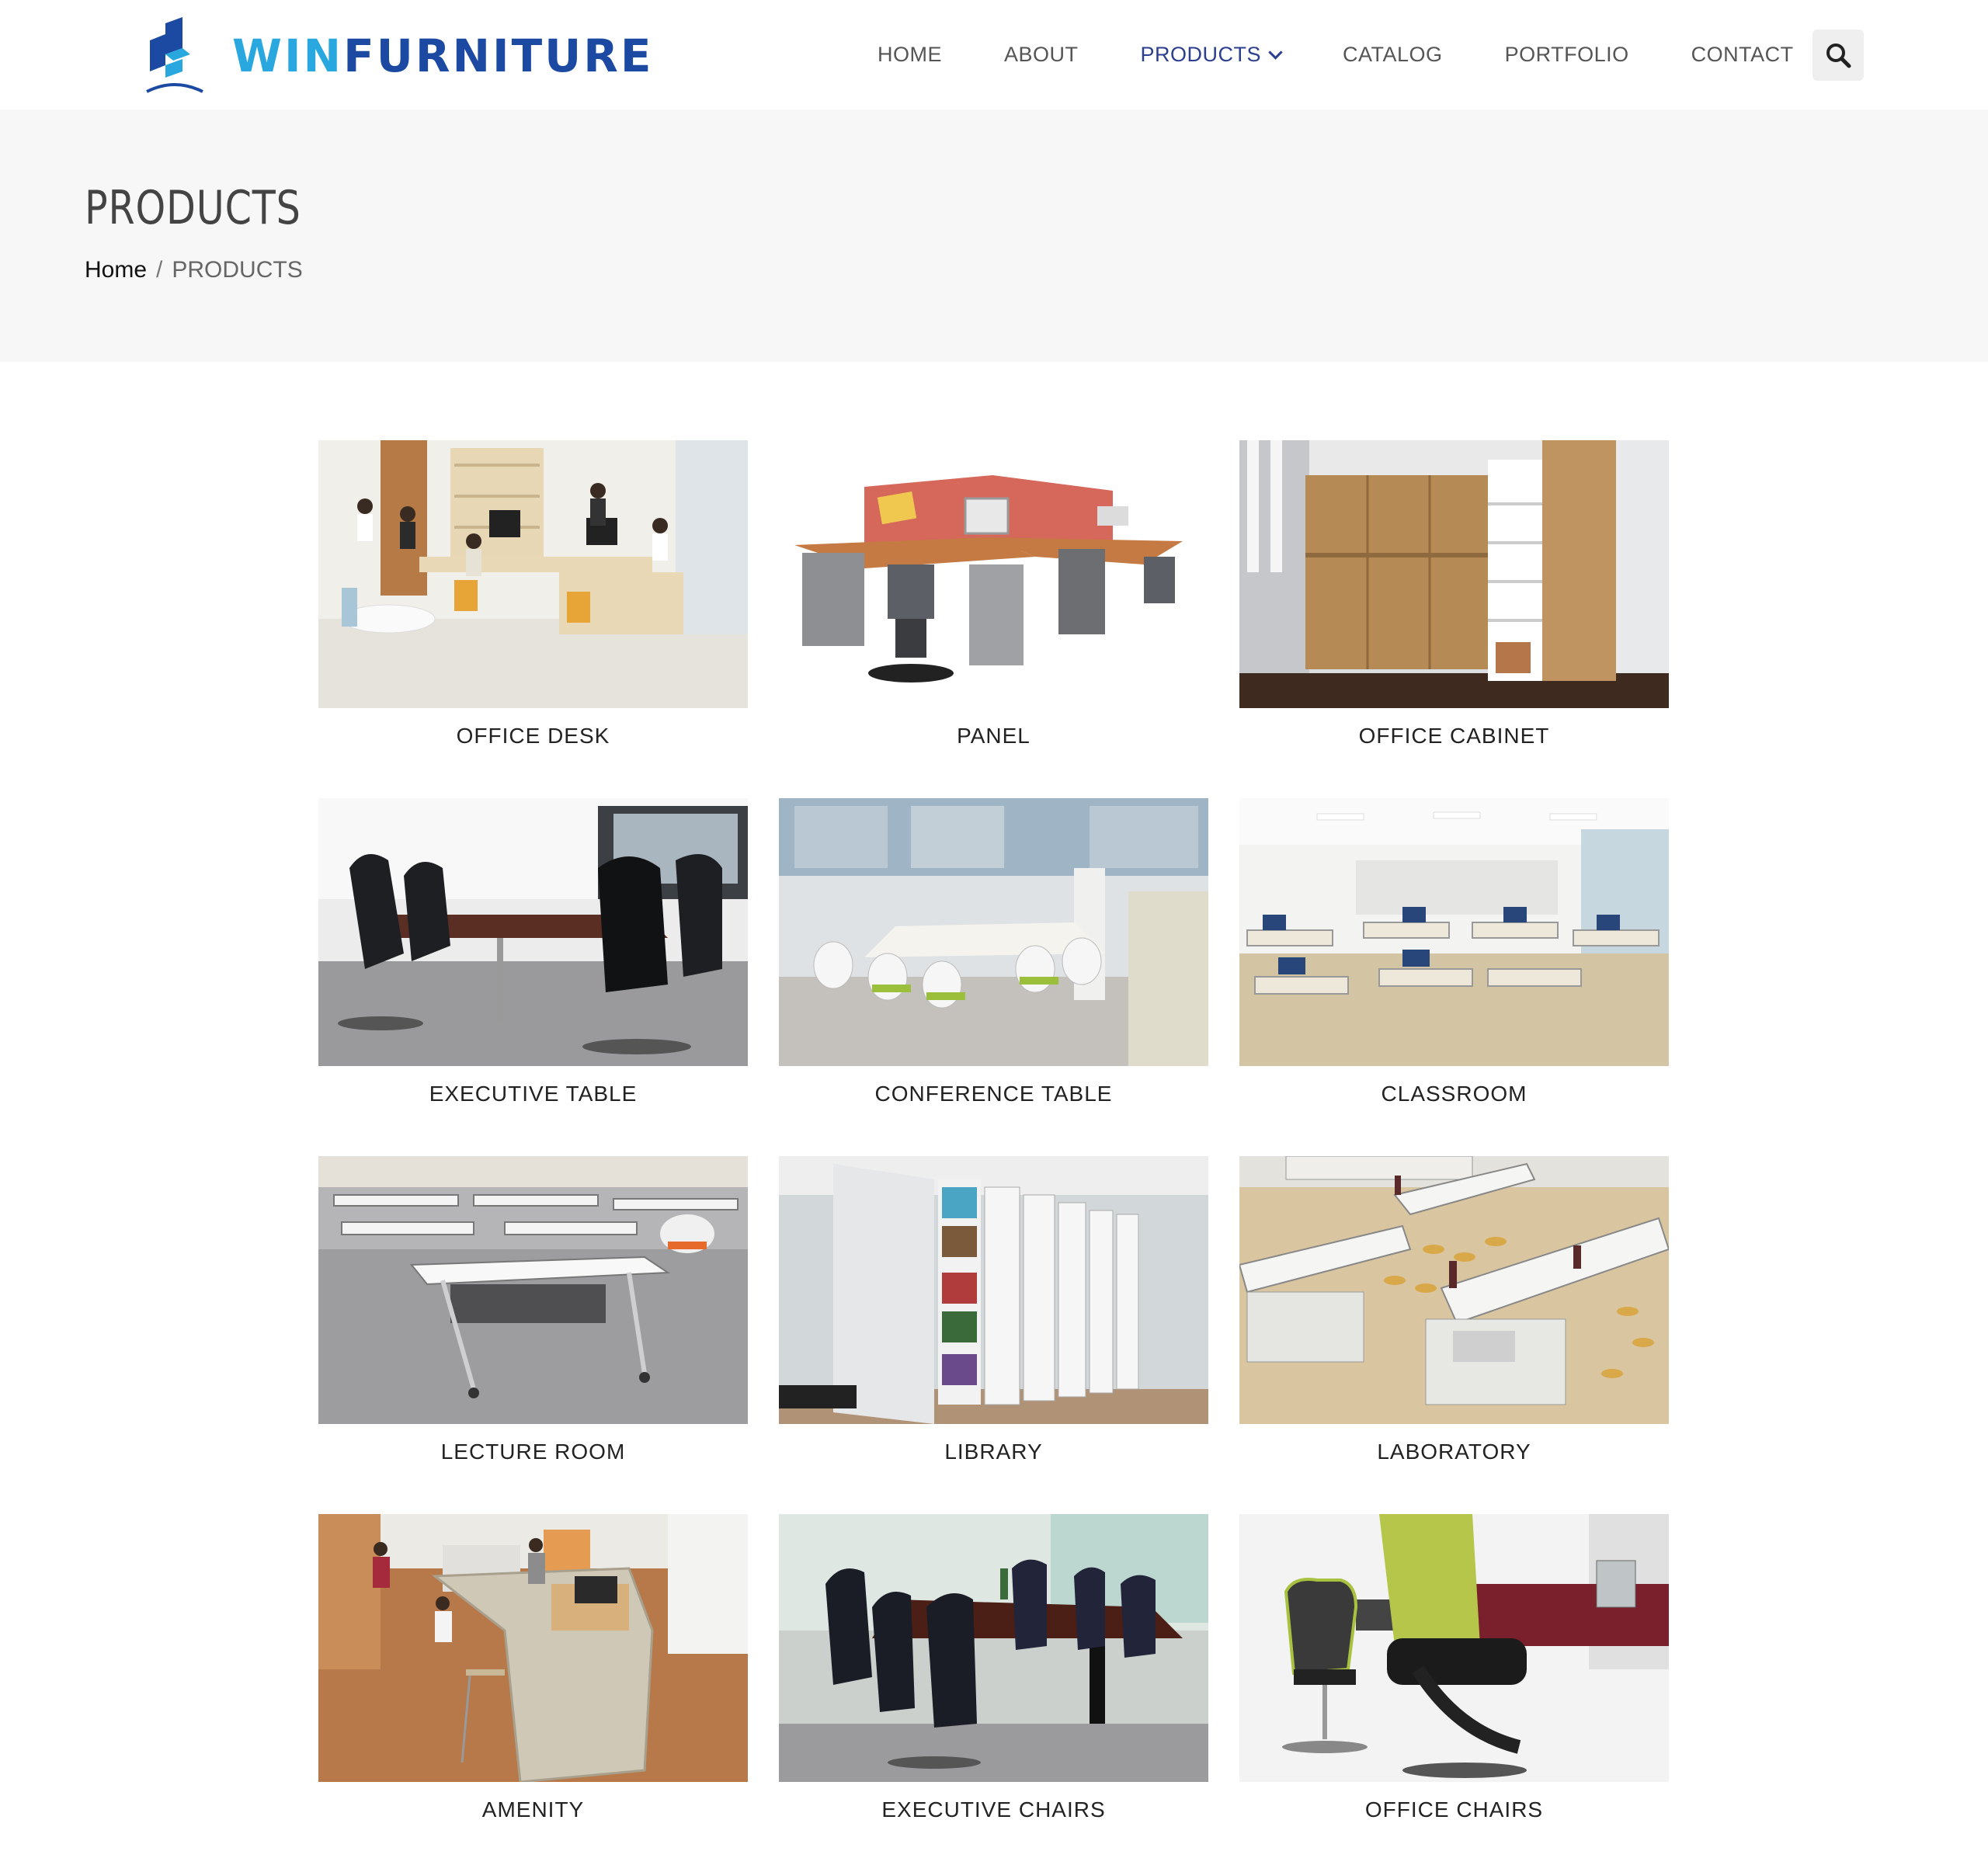 This screenshot has width=1988, height=1872. What do you see at coordinates (533, 736) in the screenshot?
I see `product-label: OFFICE DESK` at bounding box center [533, 736].